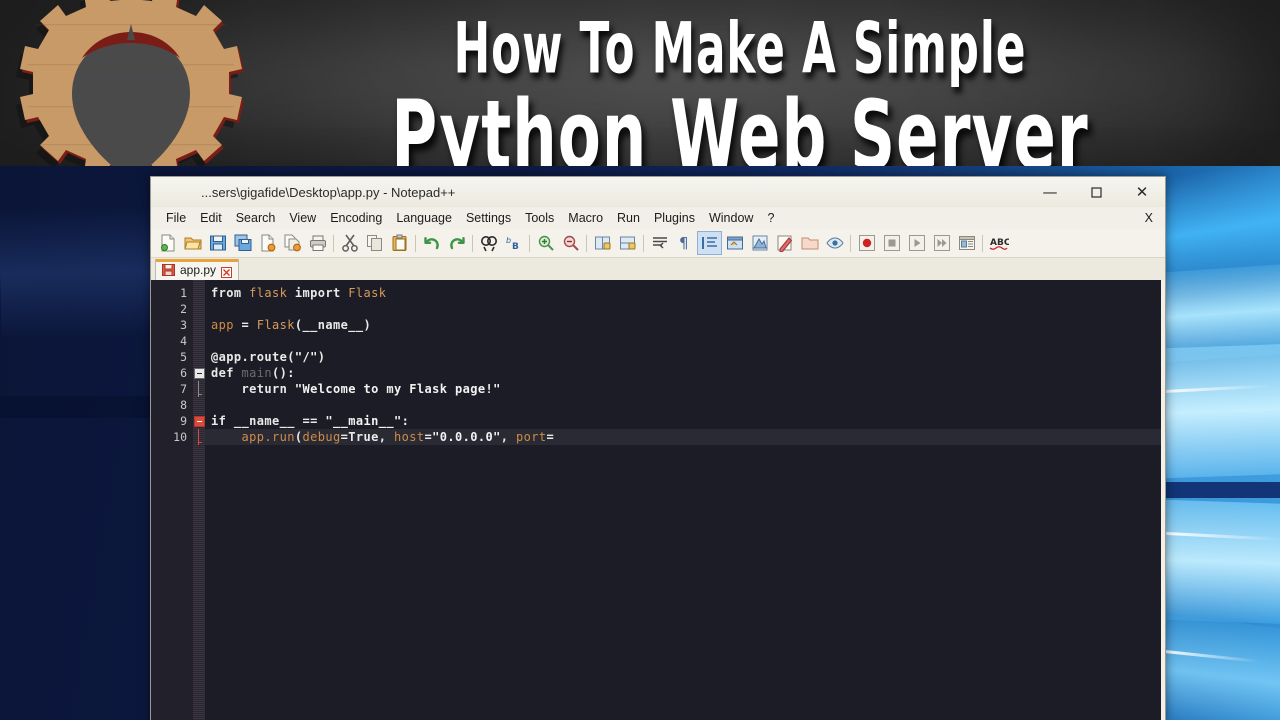 The image size is (1280, 720). Describe the element at coordinates (515, 247) in the screenshot. I see `svg-text: B` at that location.